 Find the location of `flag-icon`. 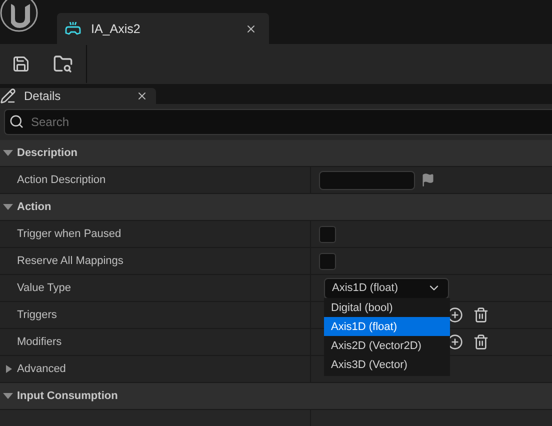

flag-icon is located at coordinates (428, 180).